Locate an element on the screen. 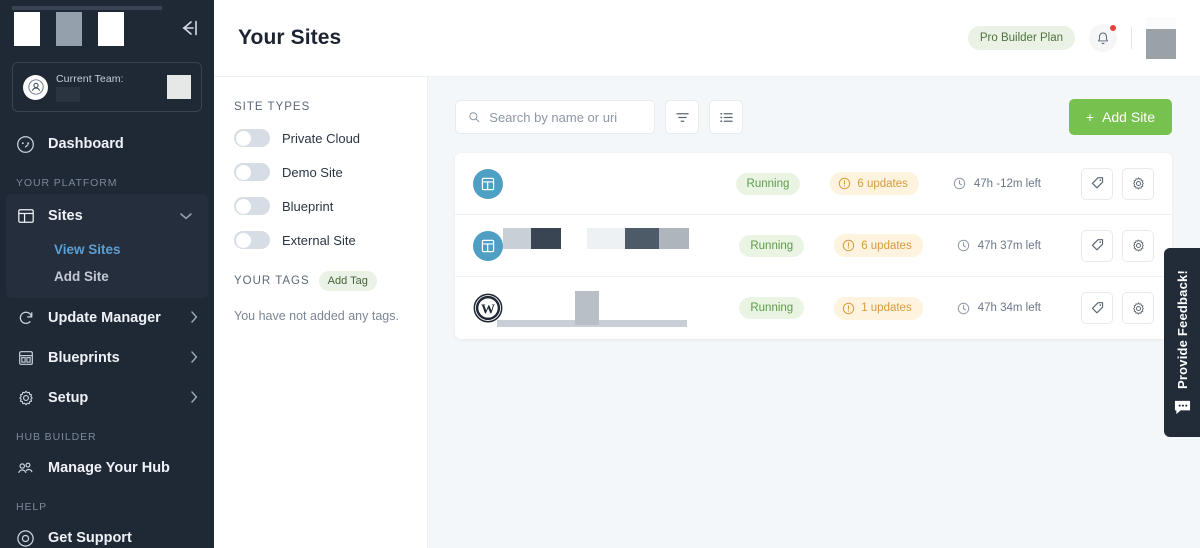 The image size is (1200, 548). sidebar-item-get-support: Get Support is located at coordinates (107, 533).